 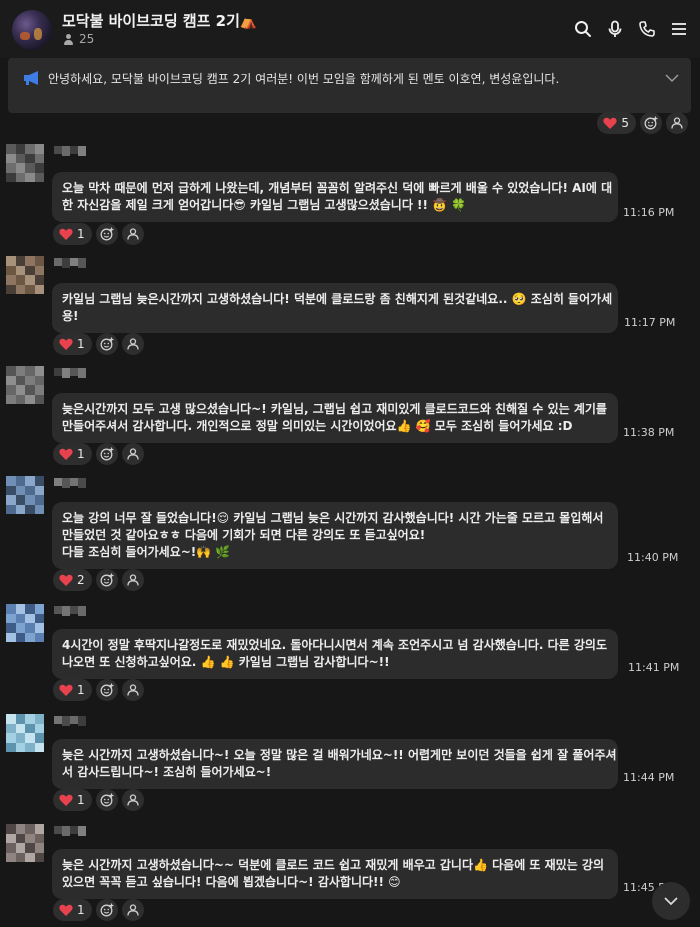 I want to click on message-time: 11:40 PM, so click(x=653, y=557).